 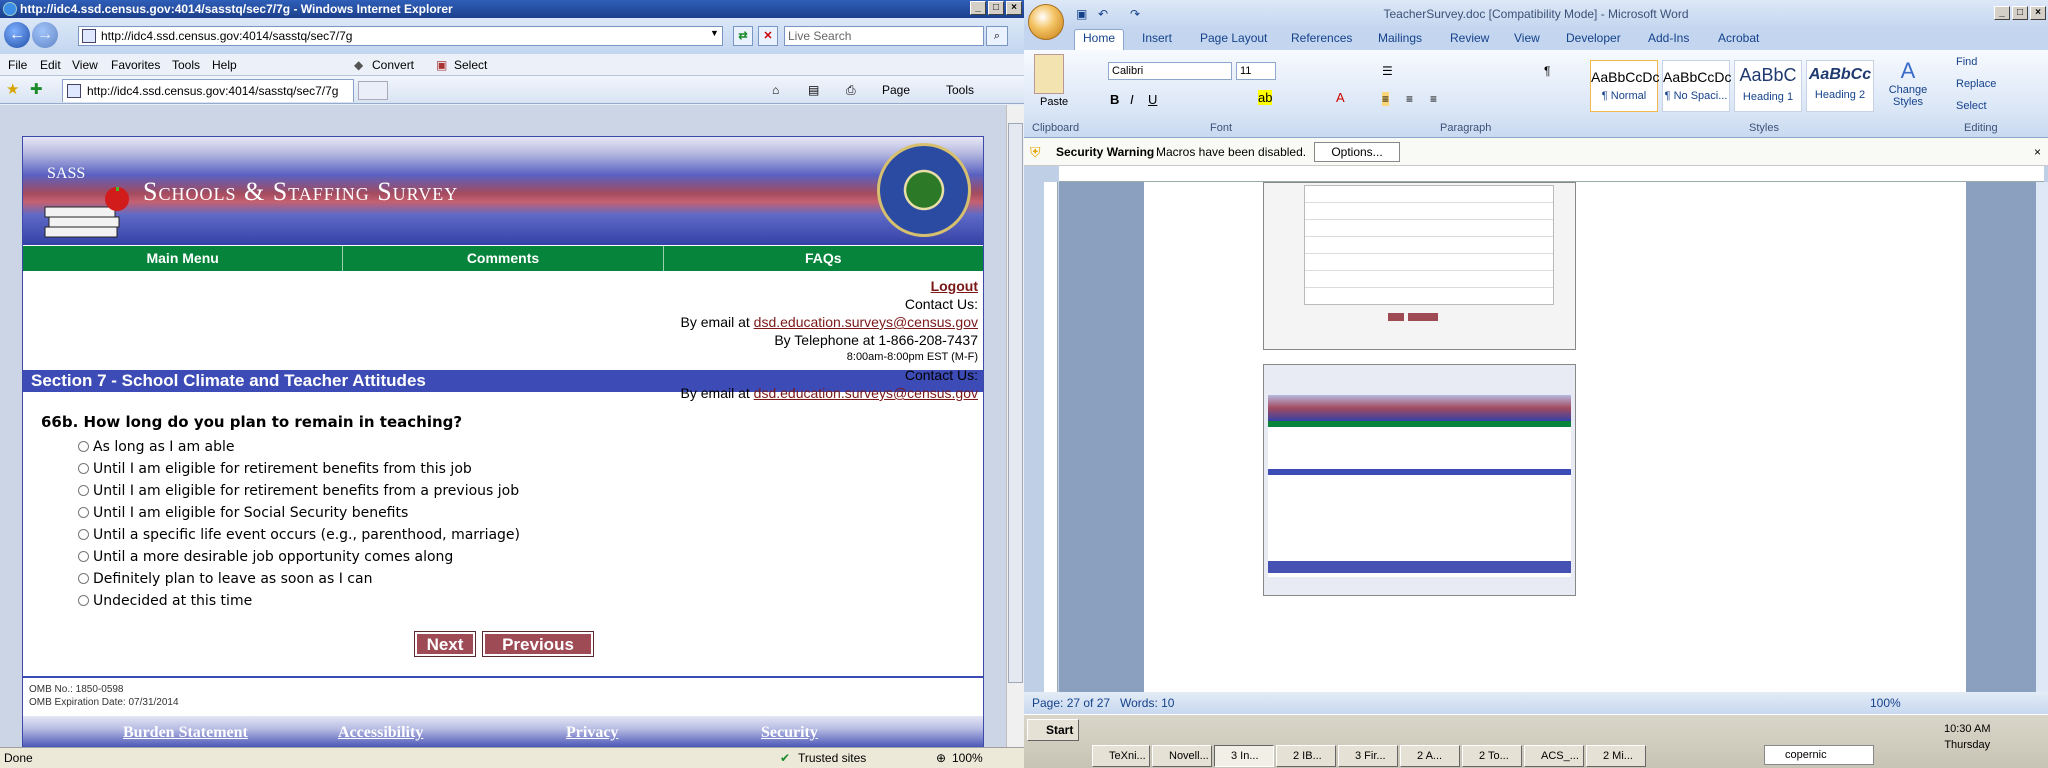 What do you see at coordinates (1233, 38) in the screenshot?
I see `tab-page-layout: Page Layout` at bounding box center [1233, 38].